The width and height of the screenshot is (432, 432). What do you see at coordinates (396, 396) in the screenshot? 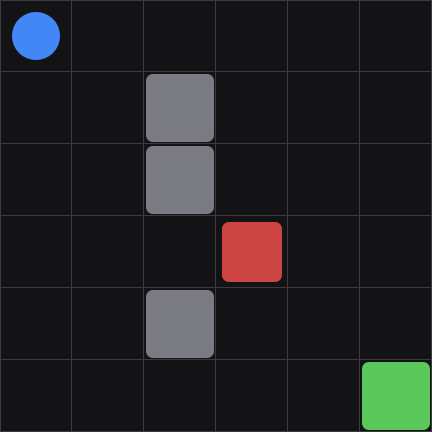
I see `goal-tile` at bounding box center [396, 396].